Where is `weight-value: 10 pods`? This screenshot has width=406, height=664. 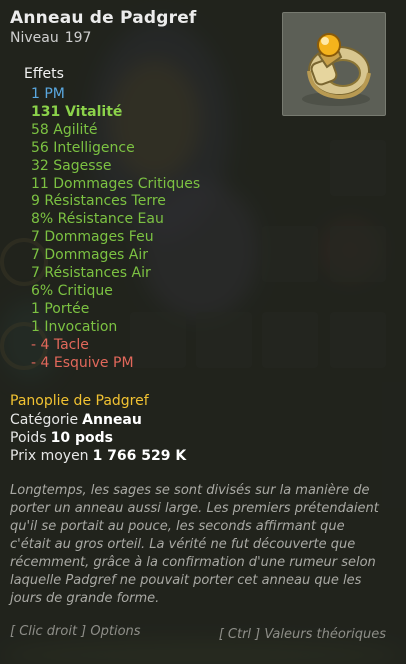 weight-value: 10 pods is located at coordinates (81, 438).